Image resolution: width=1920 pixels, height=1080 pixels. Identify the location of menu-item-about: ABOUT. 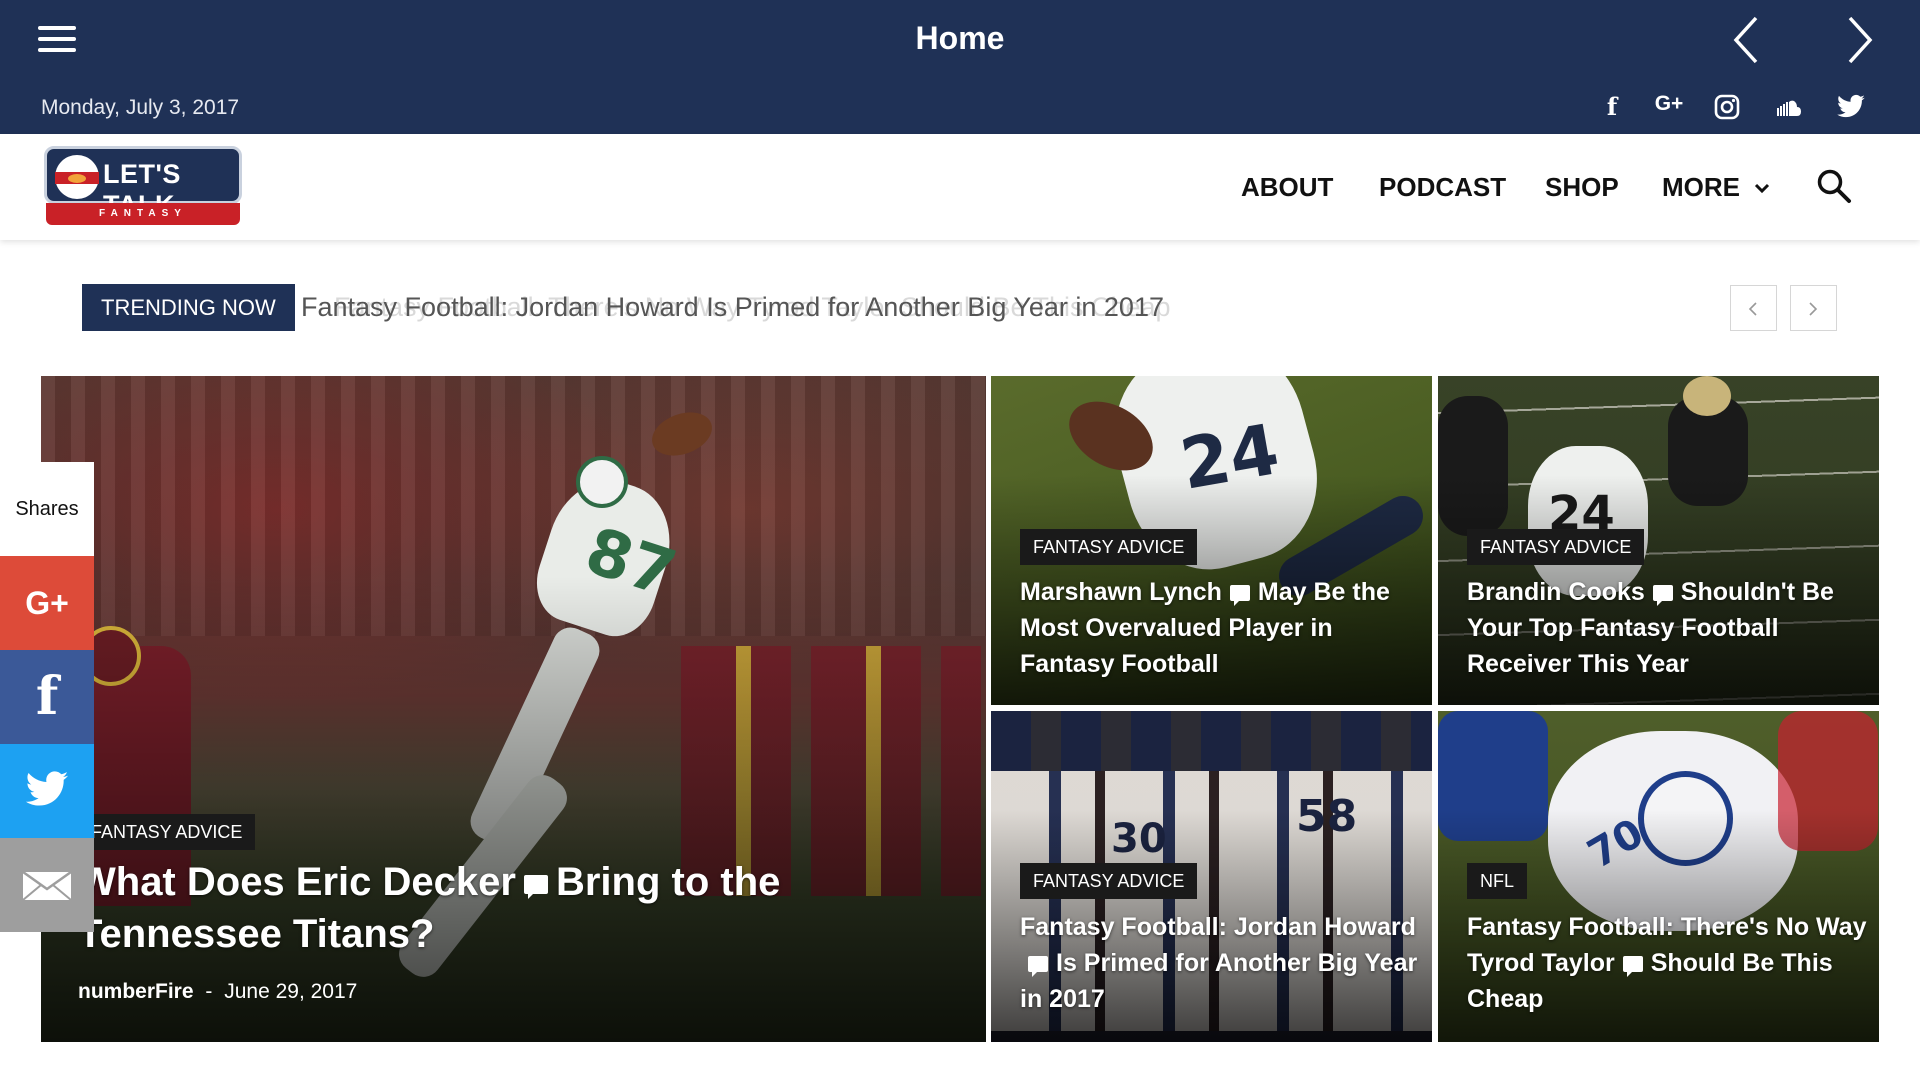
(1287, 187).